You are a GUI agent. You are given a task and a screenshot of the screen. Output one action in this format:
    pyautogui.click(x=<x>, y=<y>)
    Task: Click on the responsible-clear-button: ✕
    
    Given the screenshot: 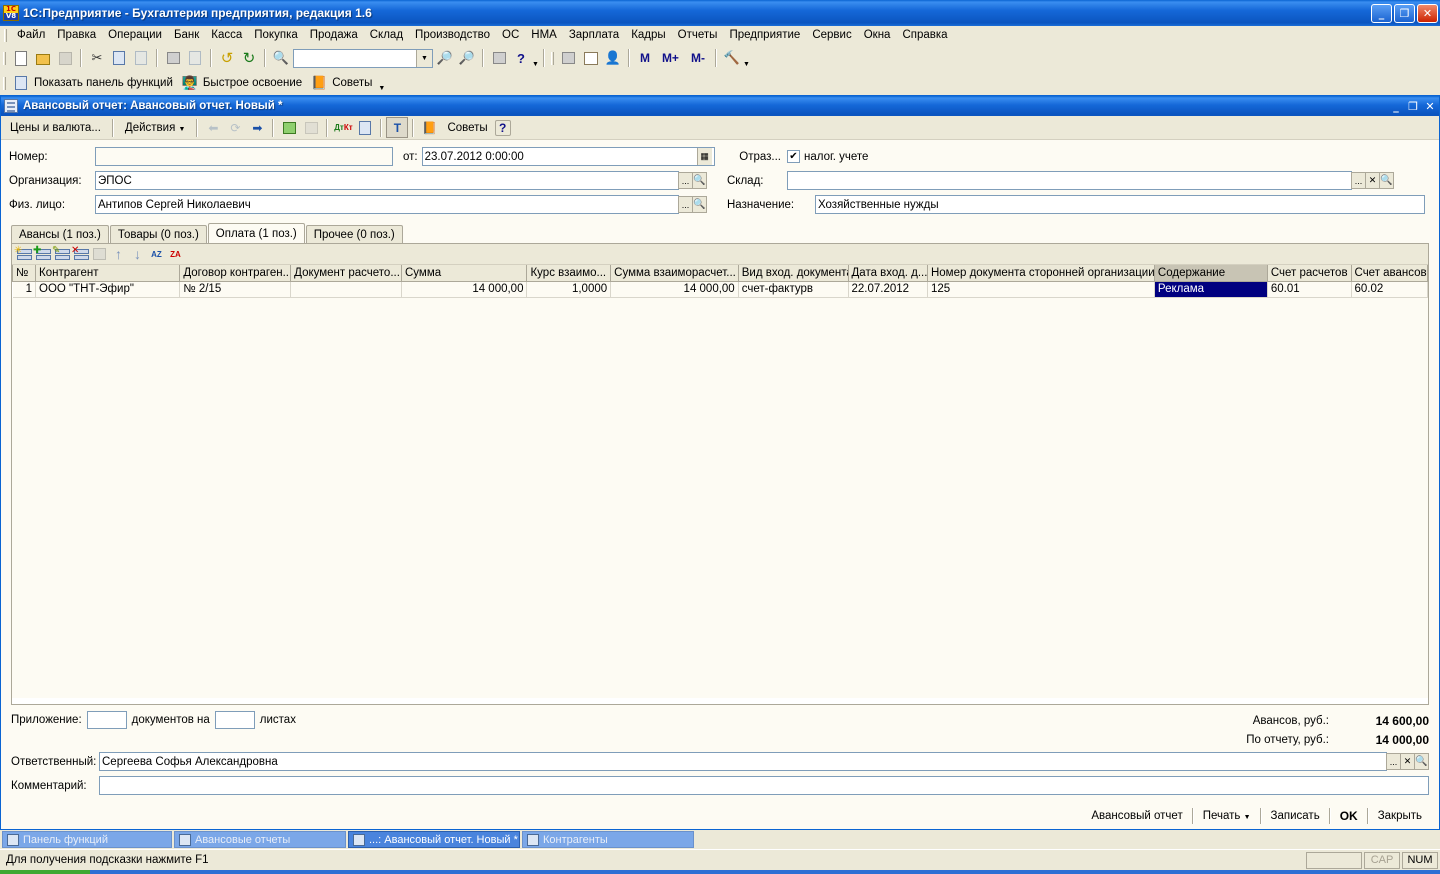 What is the action you would take?
    pyautogui.click(x=1407, y=761)
    